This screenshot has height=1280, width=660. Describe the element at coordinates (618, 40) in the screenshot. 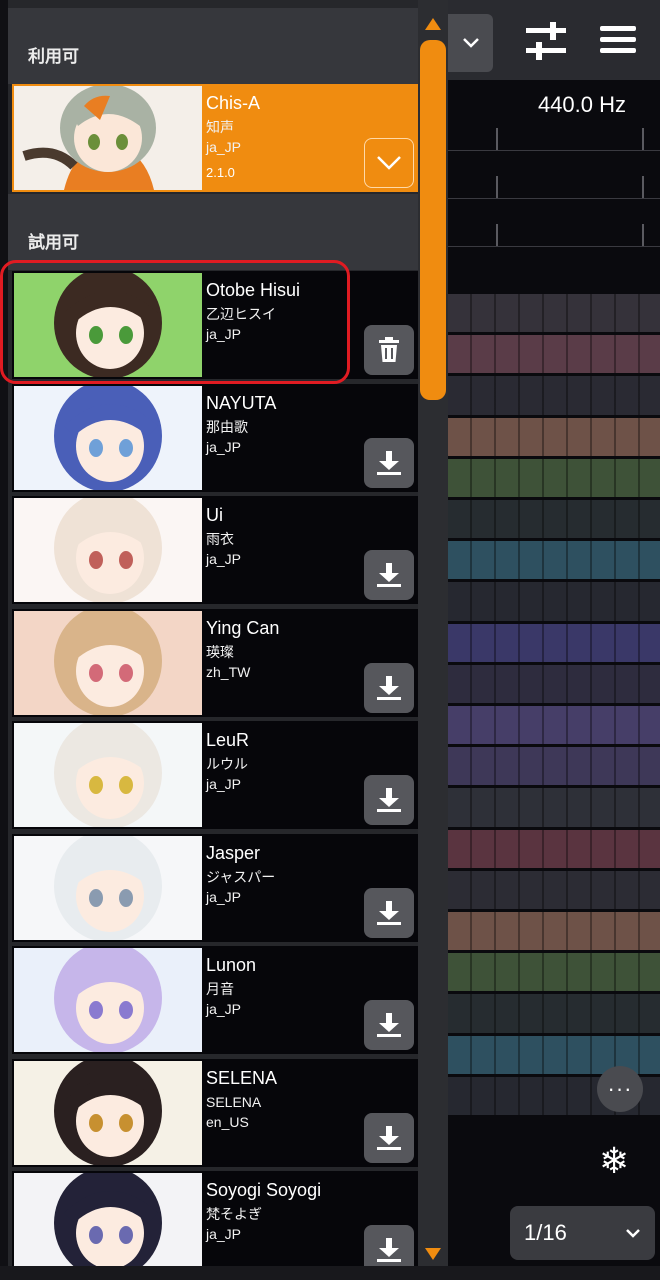

I see `menu-icon` at that location.